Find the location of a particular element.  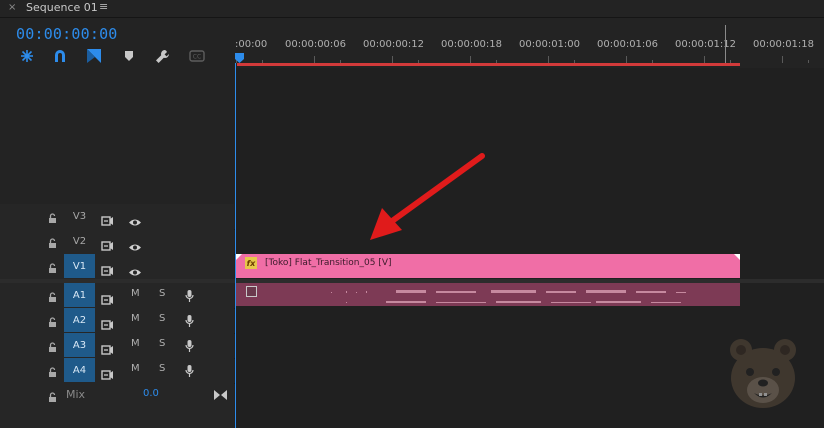

track-header: A1 M S is located at coordinates (117, 295).